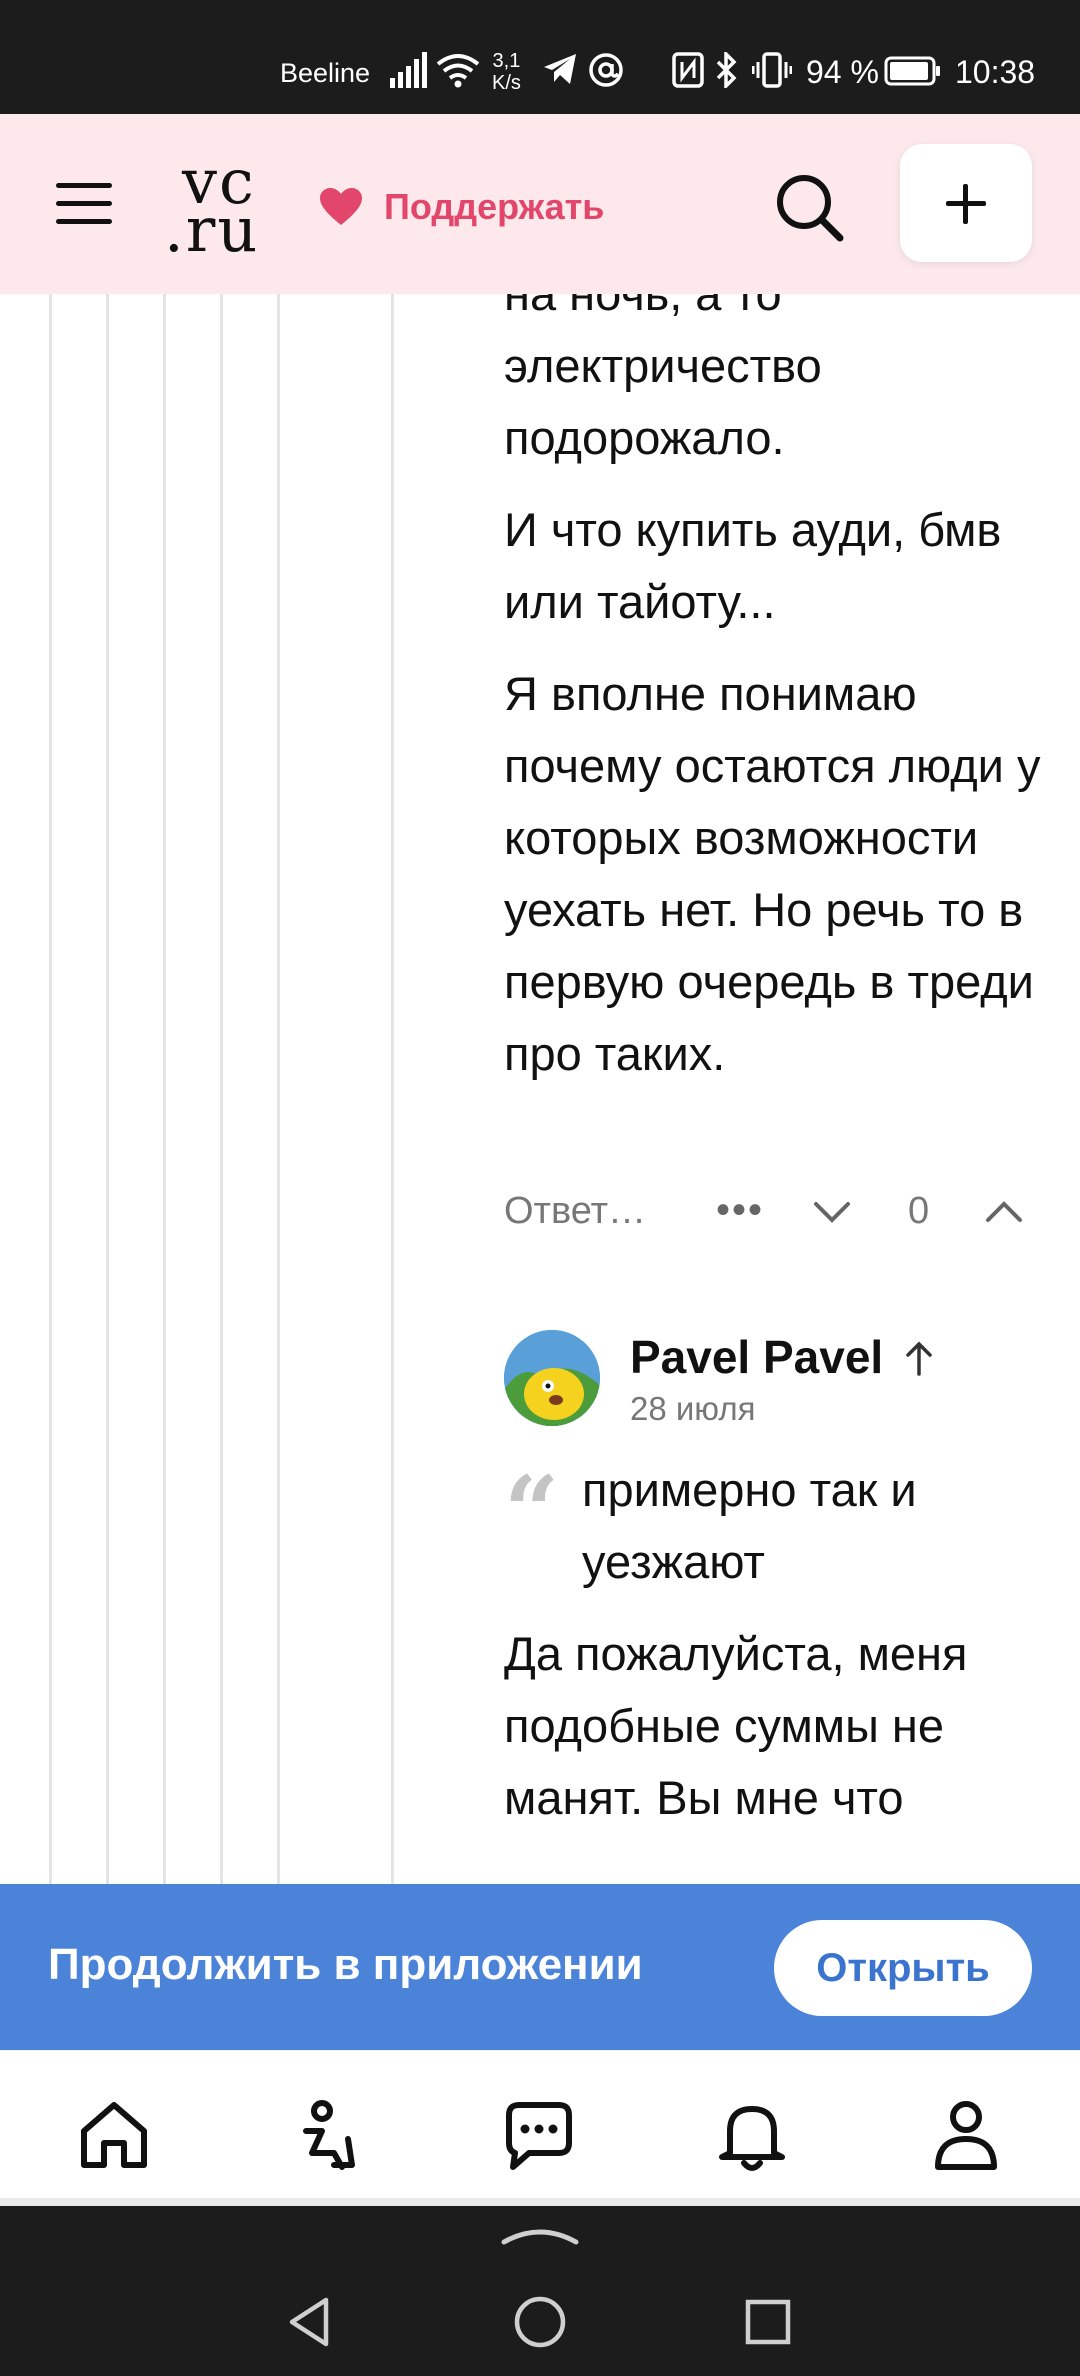 The width and height of the screenshot is (1080, 2376). What do you see at coordinates (912, 71) in the screenshot?
I see `battery-icon` at bounding box center [912, 71].